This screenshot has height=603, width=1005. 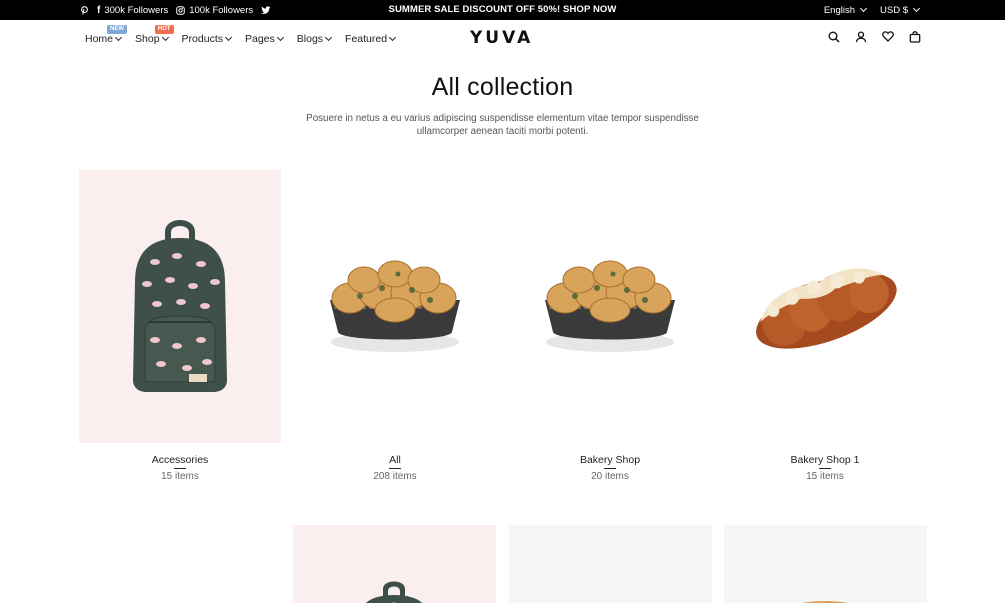 I want to click on nav-item-pages: Pages, so click(x=264, y=39).